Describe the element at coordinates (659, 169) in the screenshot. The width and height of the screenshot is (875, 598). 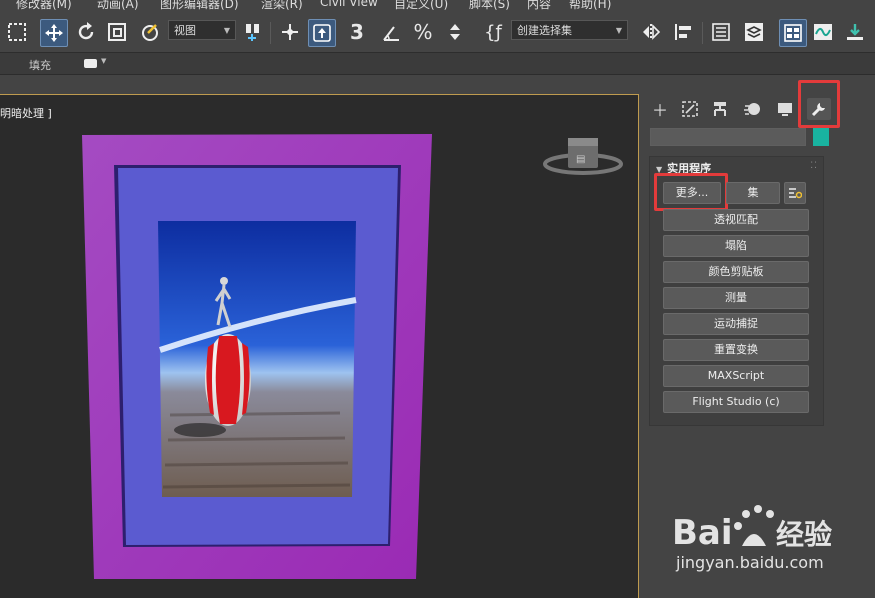
I see `collapse-triangle-icon: ▼` at that location.